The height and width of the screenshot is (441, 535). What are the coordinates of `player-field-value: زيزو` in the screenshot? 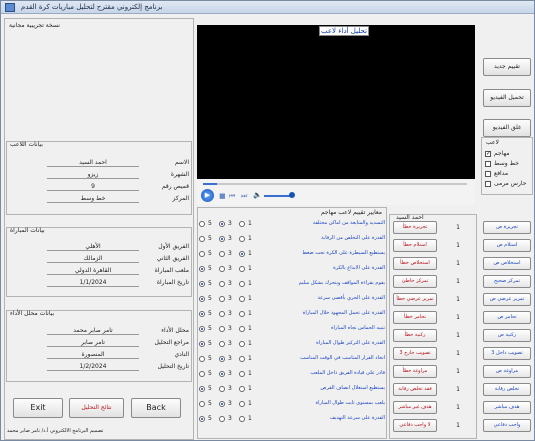 It's located at (93, 175).